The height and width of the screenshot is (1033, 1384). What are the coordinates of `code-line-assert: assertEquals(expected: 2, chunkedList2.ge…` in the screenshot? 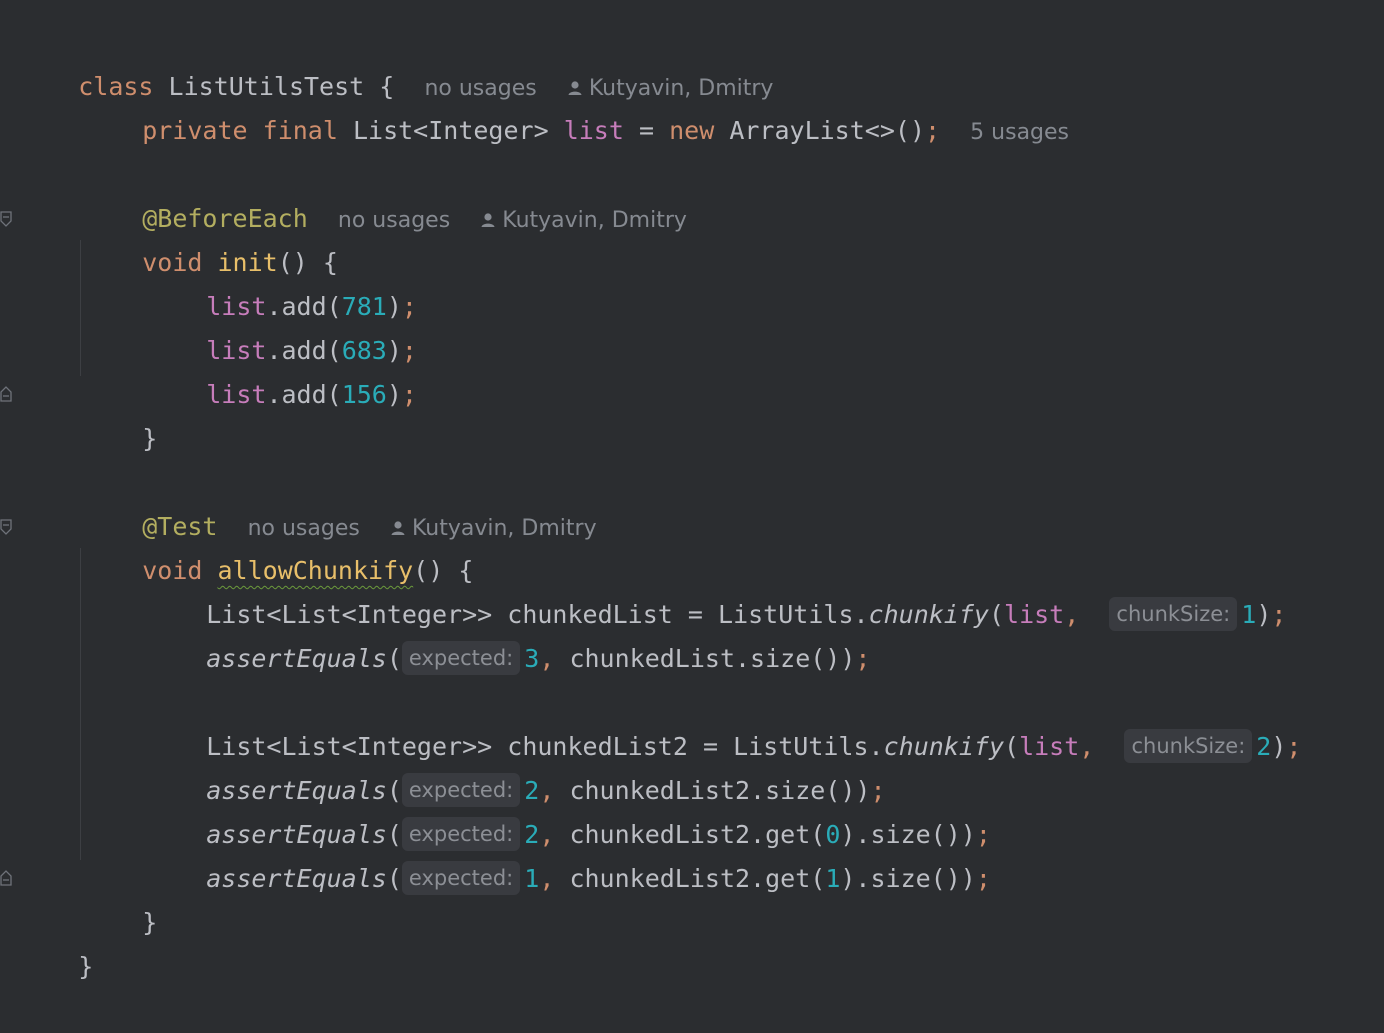 It's located at (568, 810).